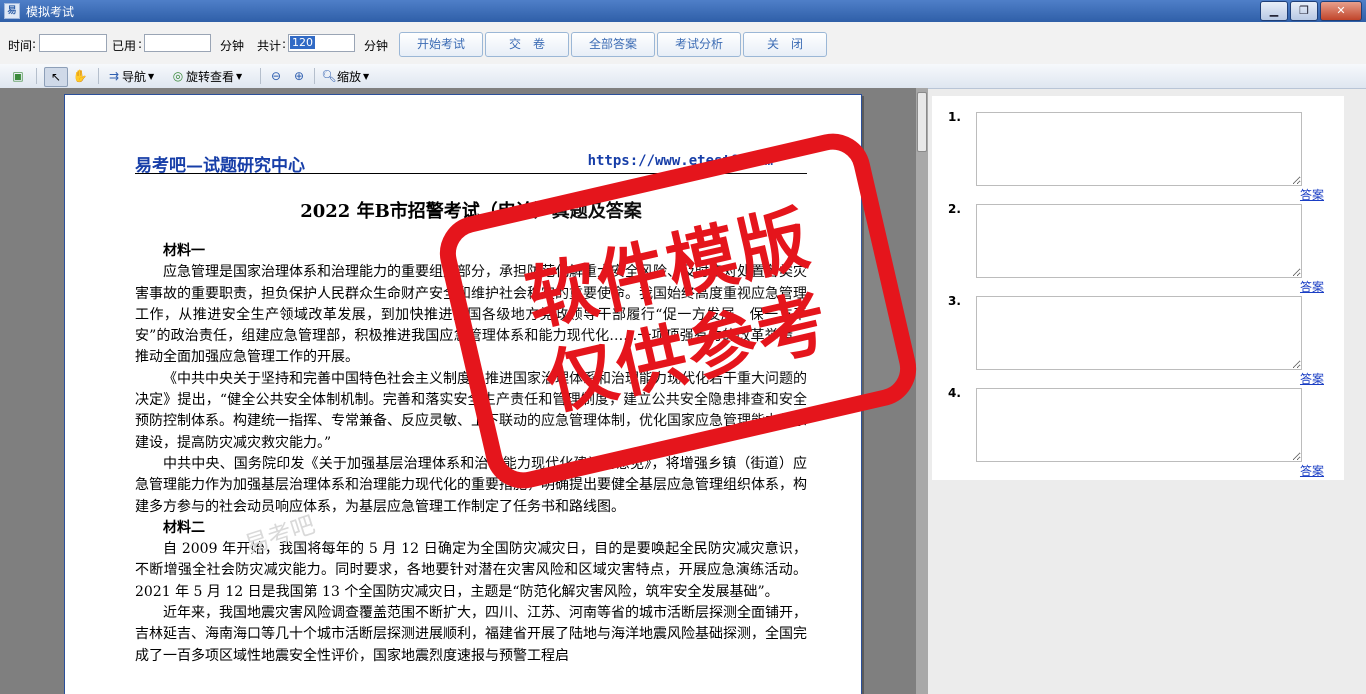 The width and height of the screenshot is (1366, 694). Describe the element at coordinates (329, 76) in the screenshot. I see `zoom-icon: 🔍︎` at that location.